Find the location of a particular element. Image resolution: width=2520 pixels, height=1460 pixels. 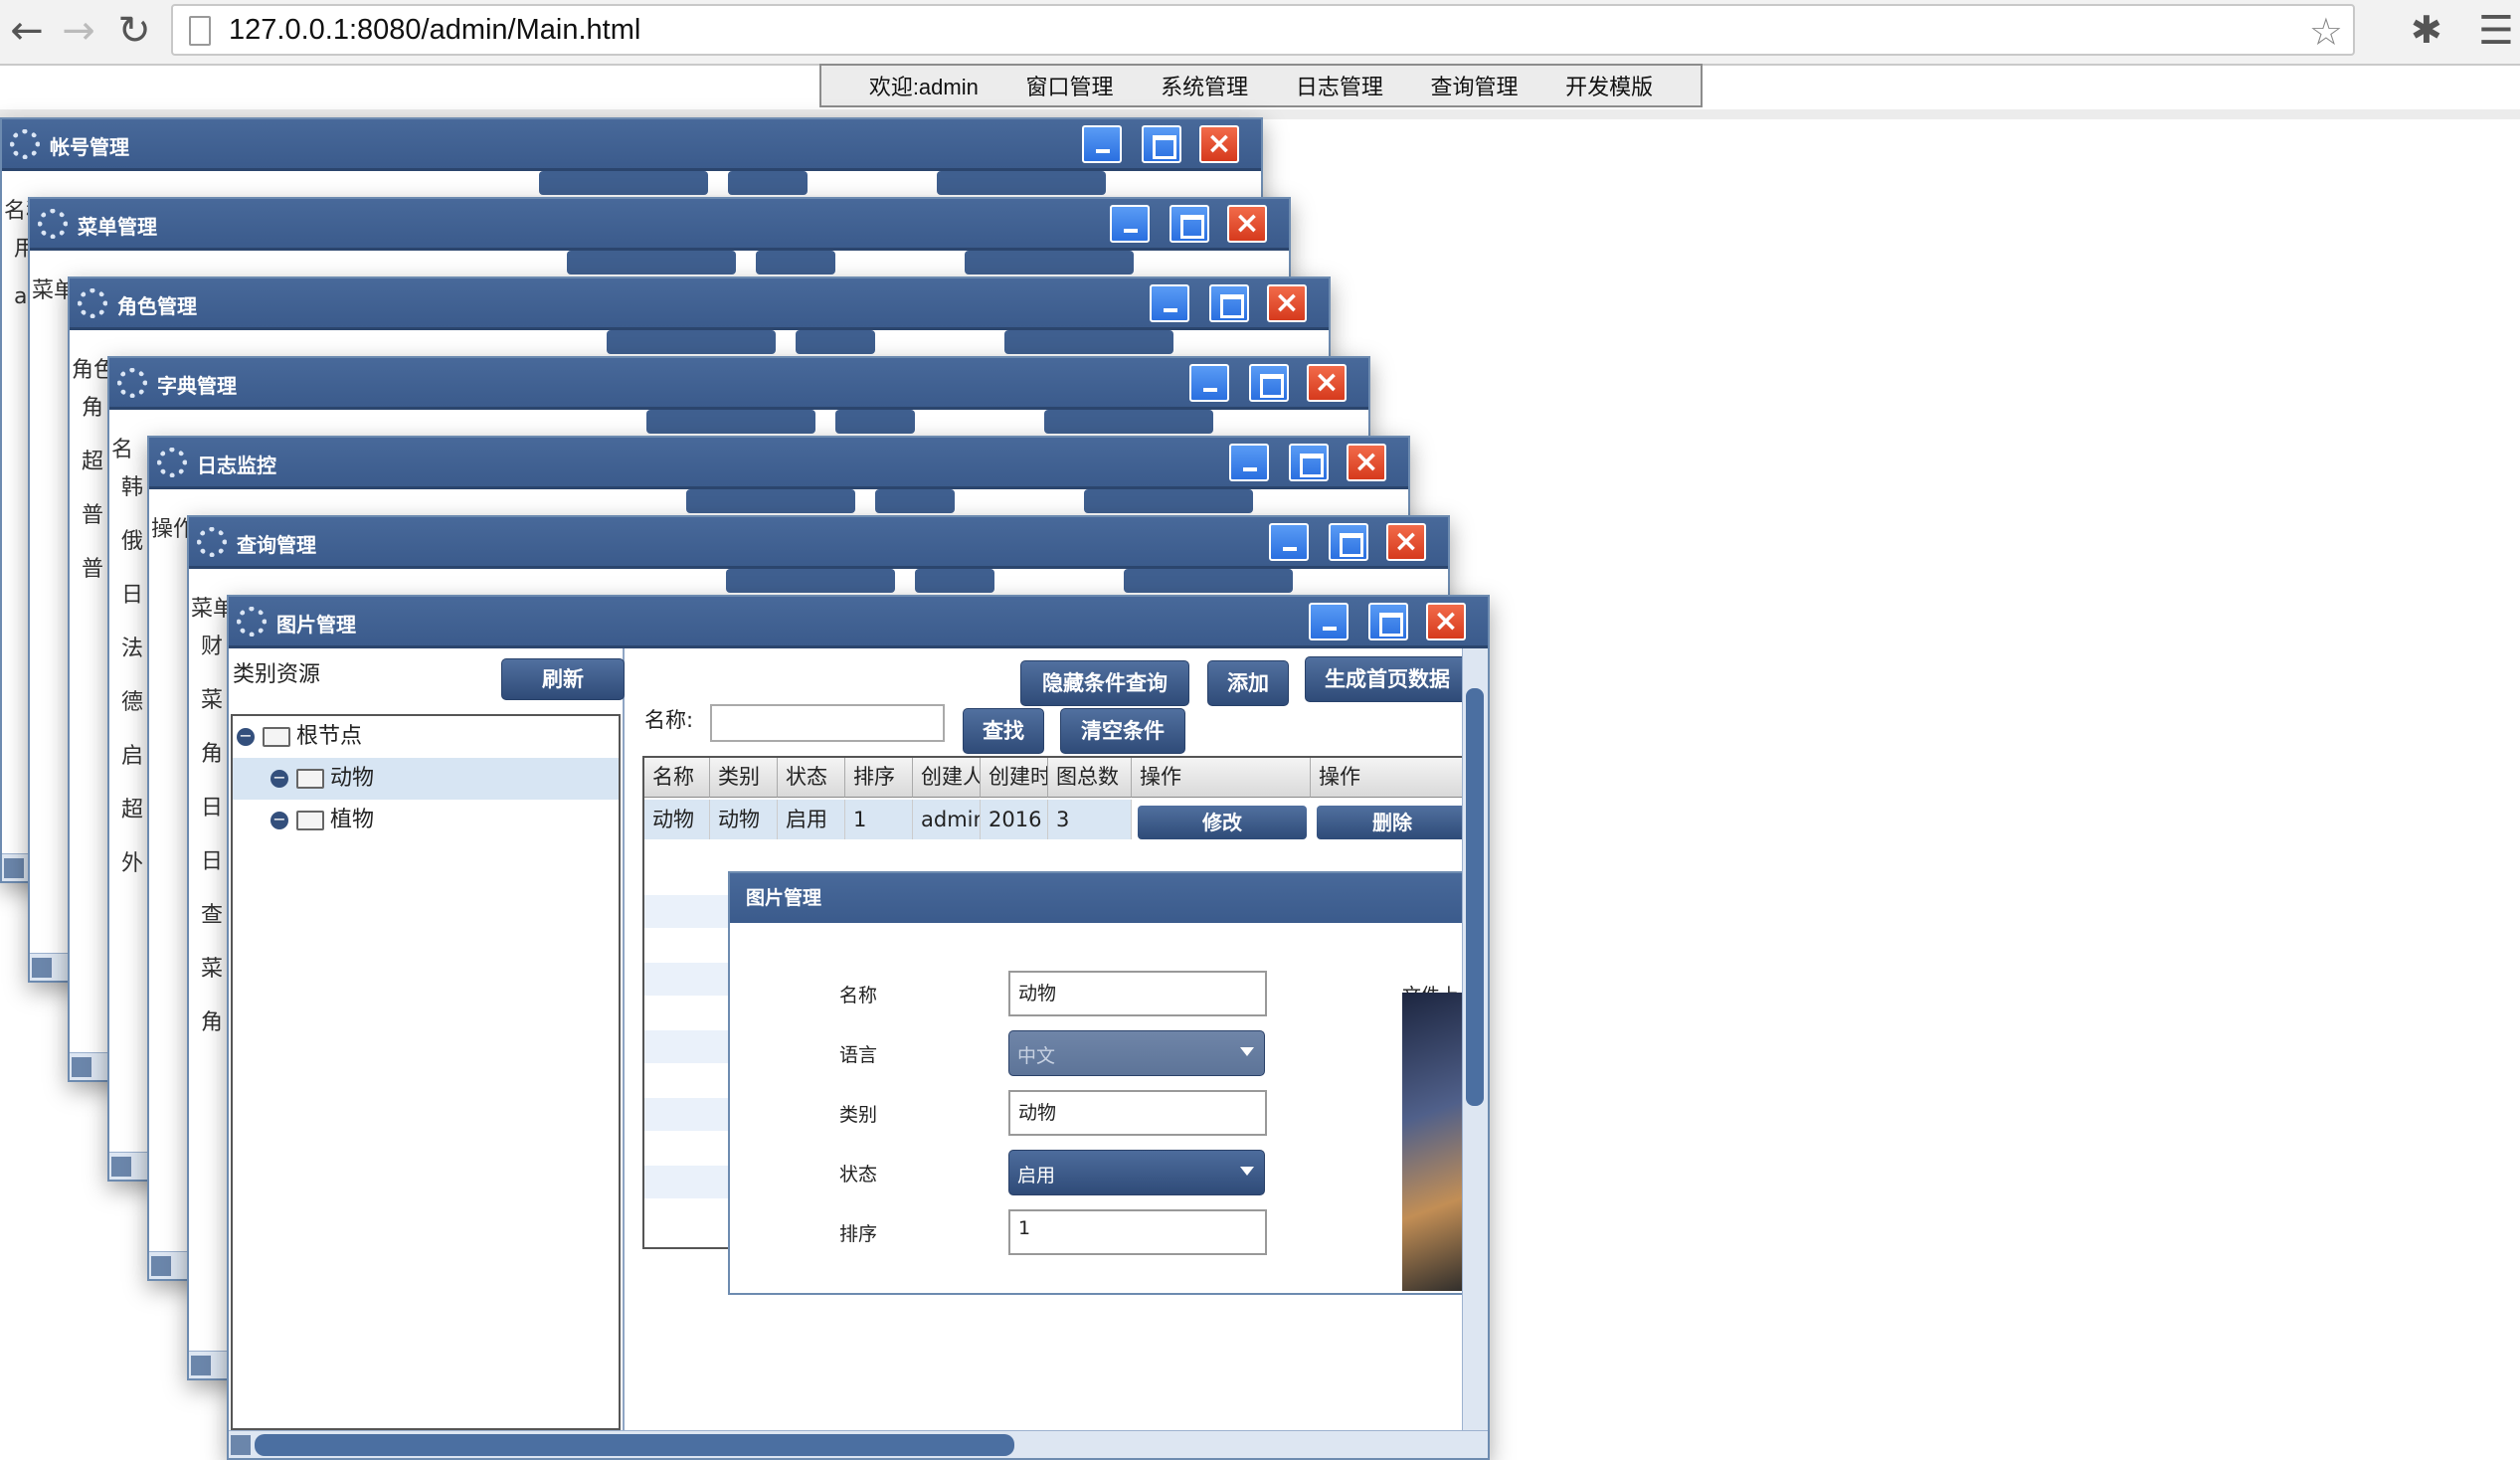

cell-name: 动物 is located at coordinates (677, 819).